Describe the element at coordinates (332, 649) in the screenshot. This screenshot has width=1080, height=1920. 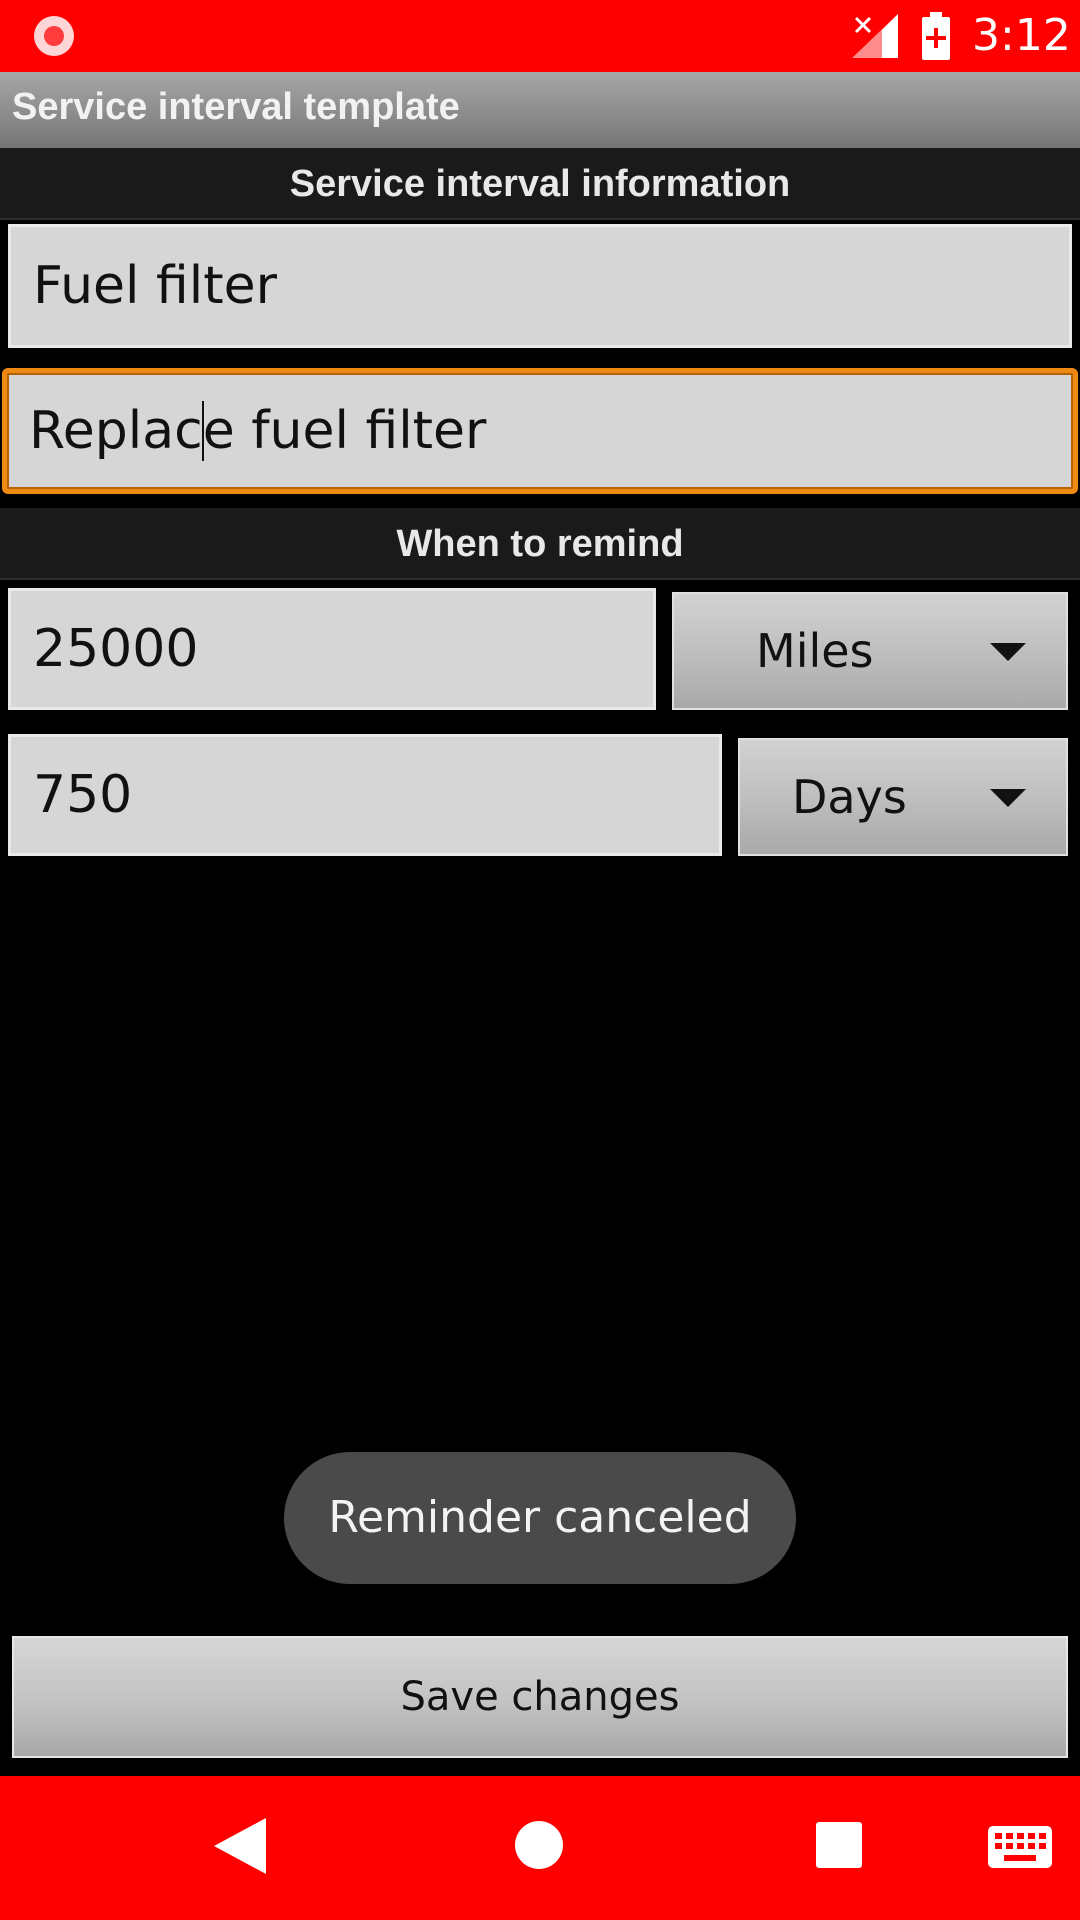
I see `distance-value-field: 25000` at that location.